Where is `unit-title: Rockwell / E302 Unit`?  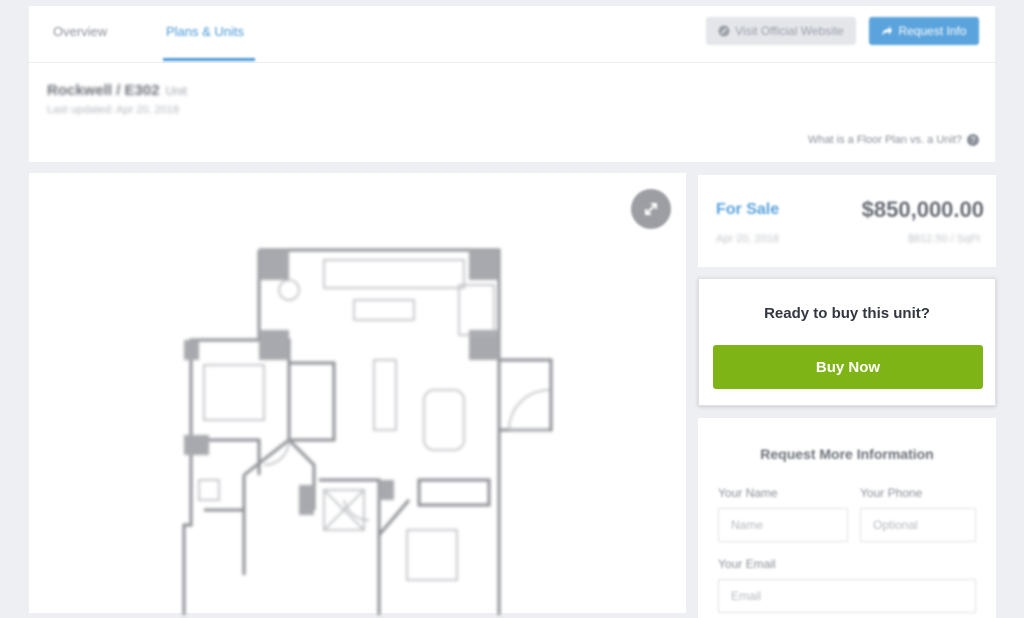
unit-title: Rockwell / E302 Unit is located at coordinates (117, 90).